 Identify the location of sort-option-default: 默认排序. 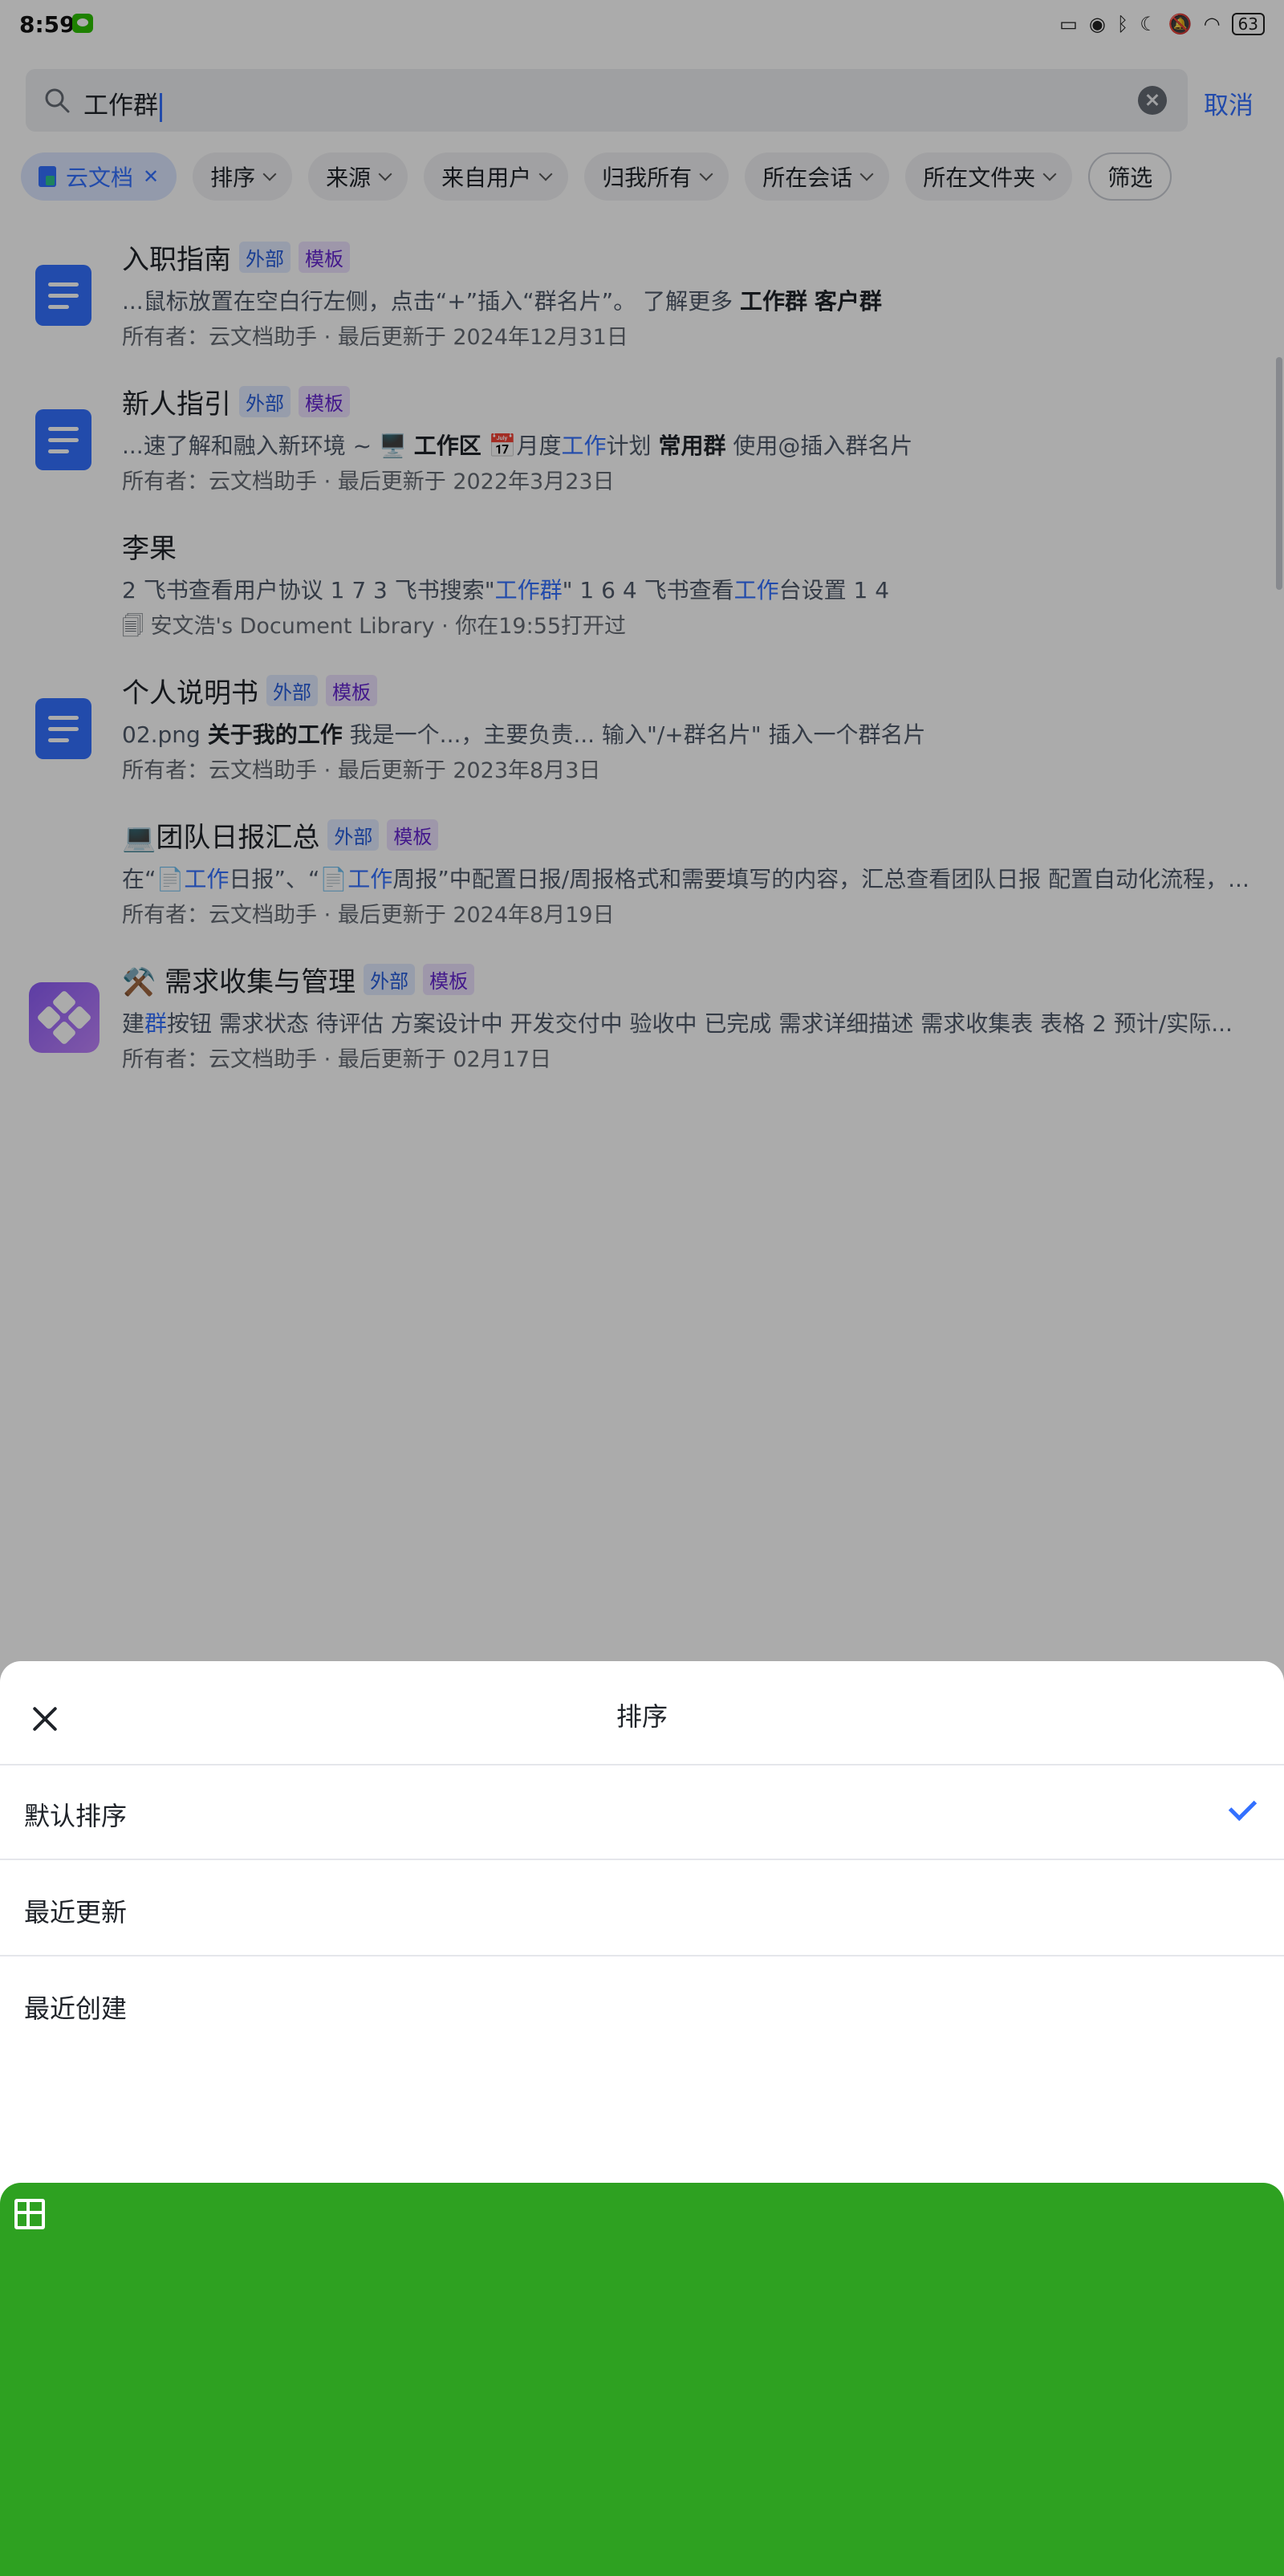
(642, 1812).